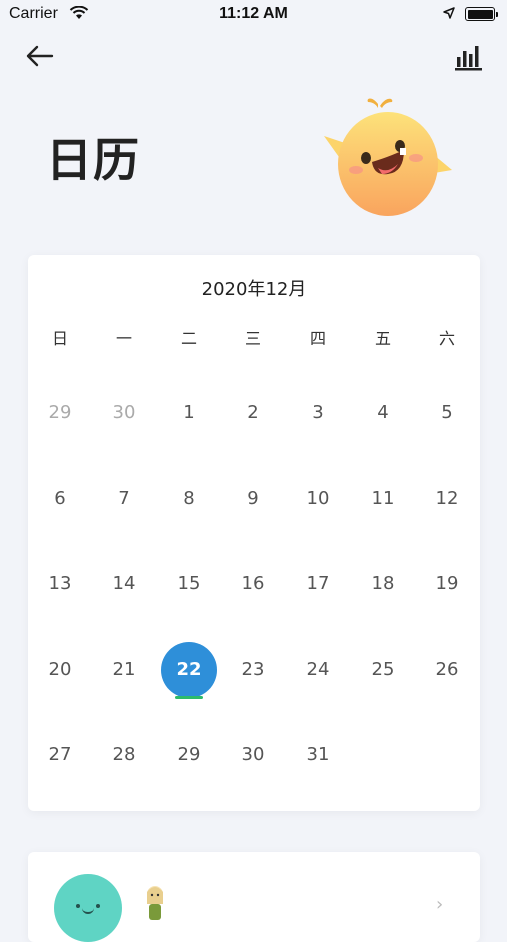  What do you see at coordinates (447, 670) in the screenshot?
I see `calendar-day: 26` at bounding box center [447, 670].